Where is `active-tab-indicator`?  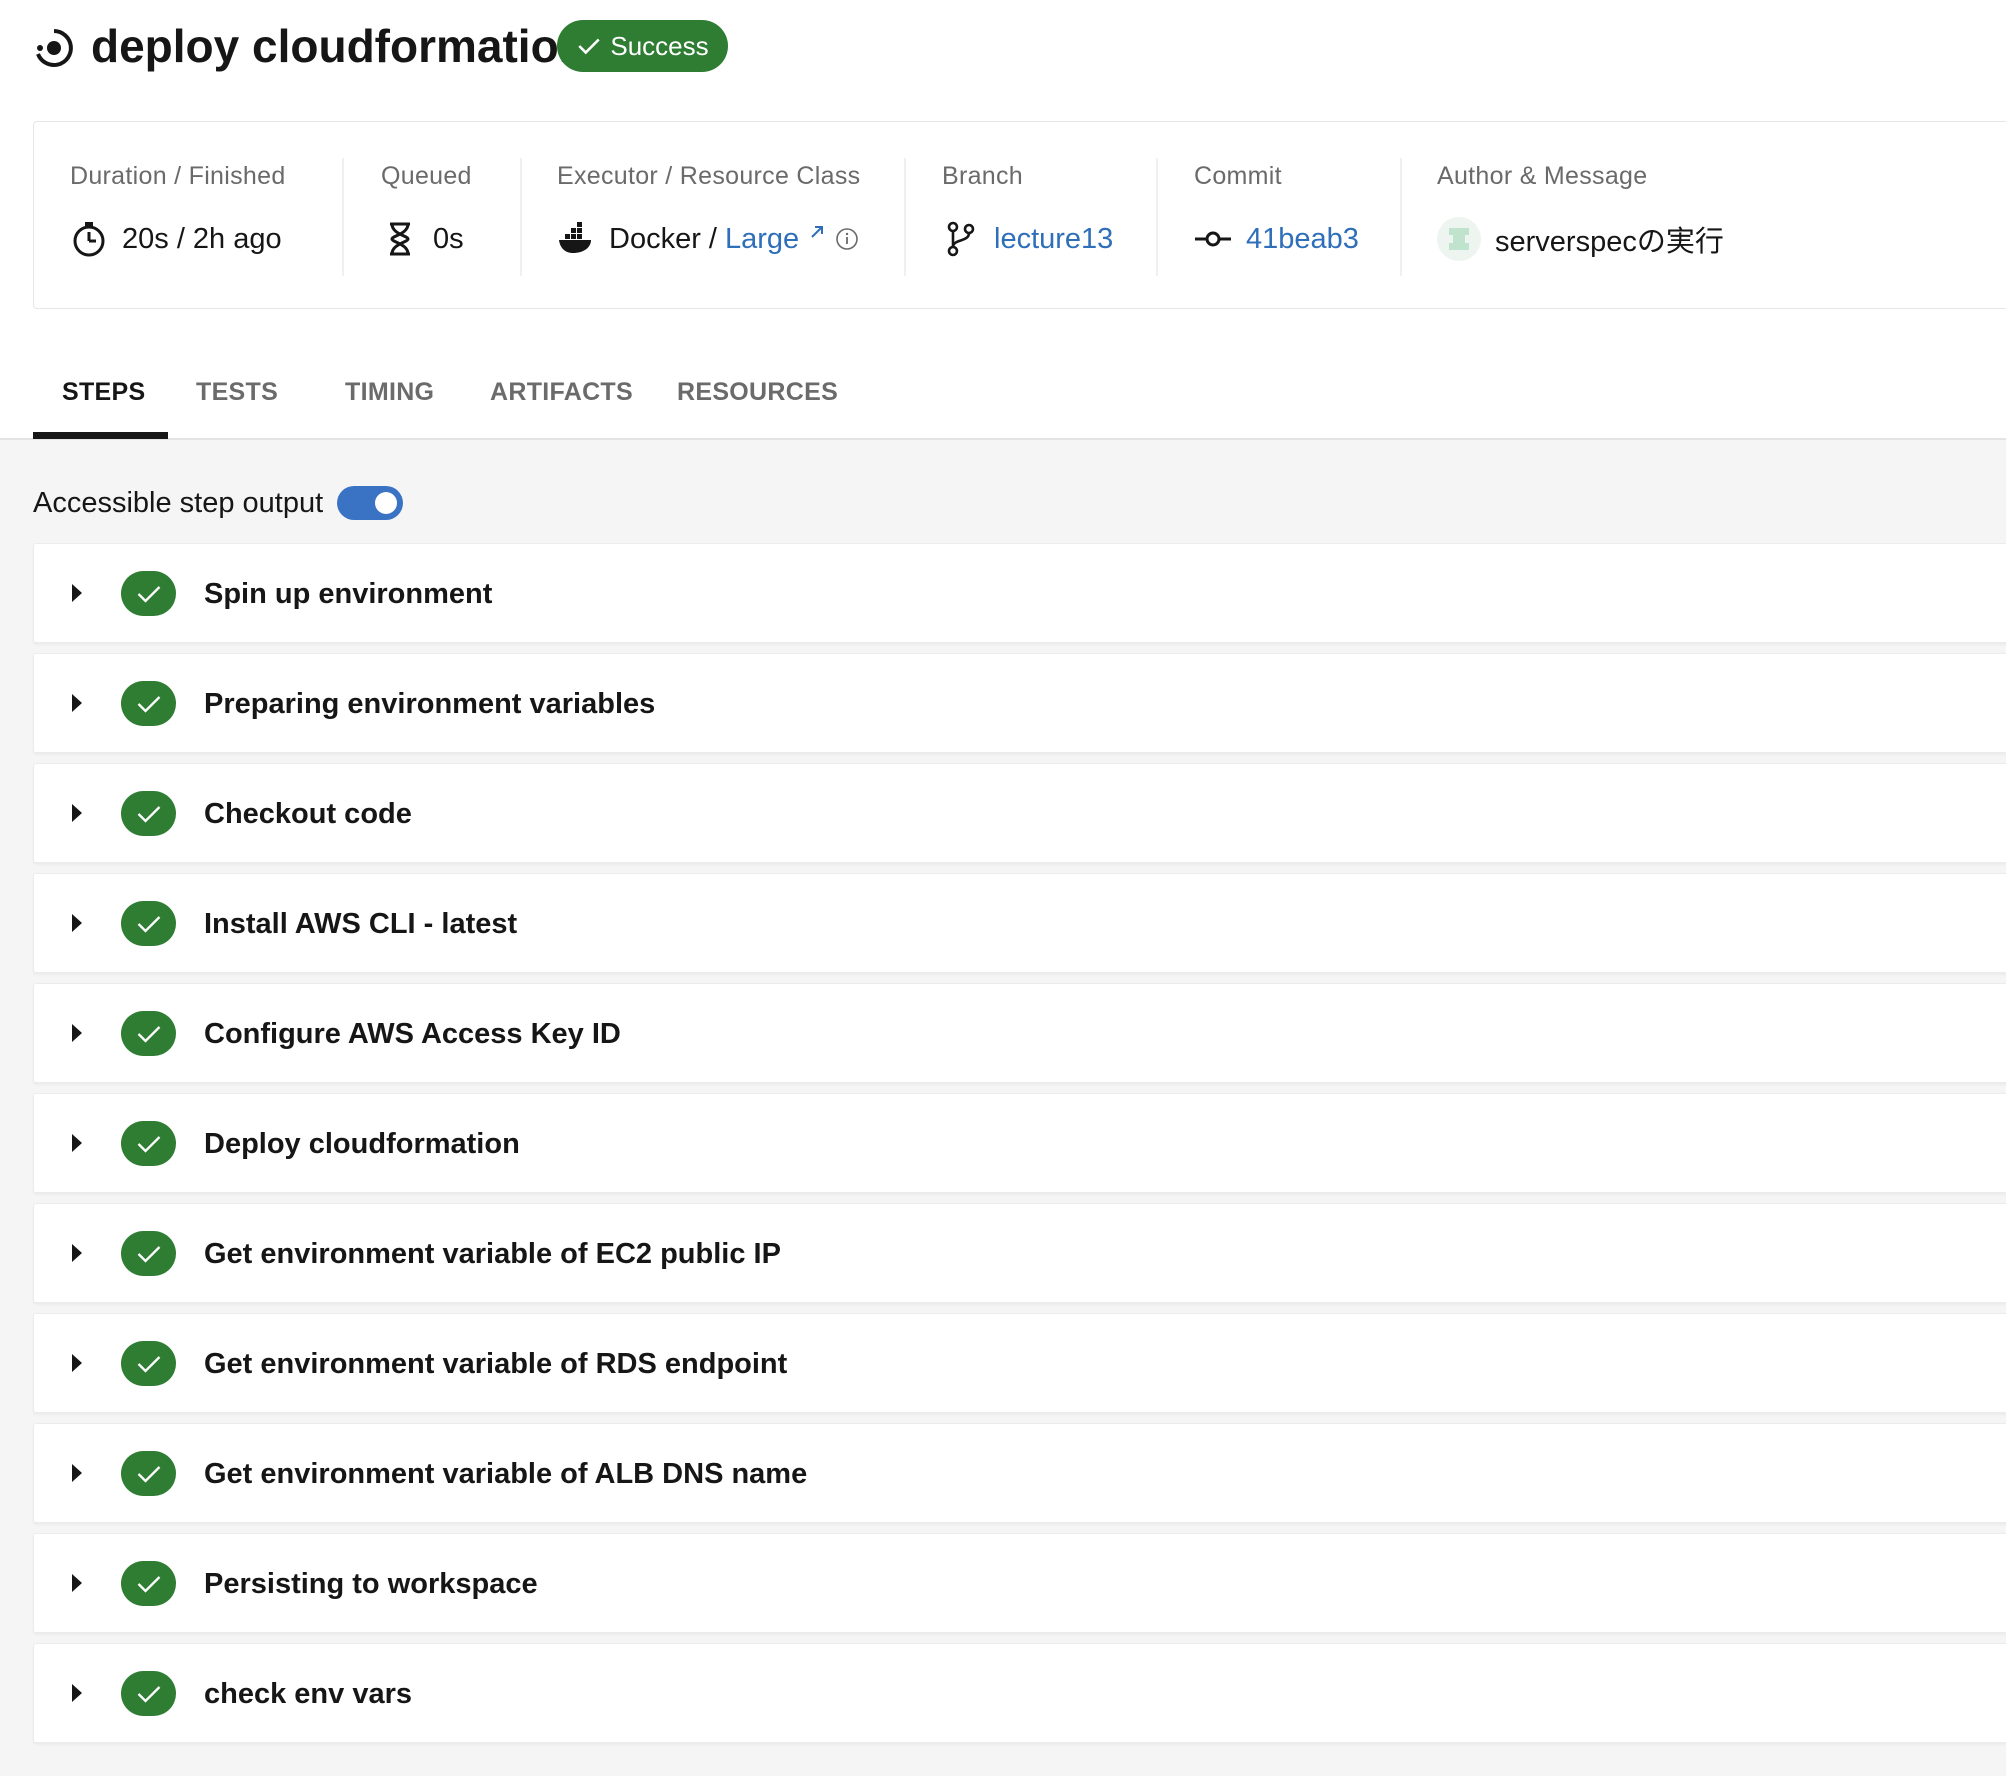 active-tab-indicator is located at coordinates (100, 435).